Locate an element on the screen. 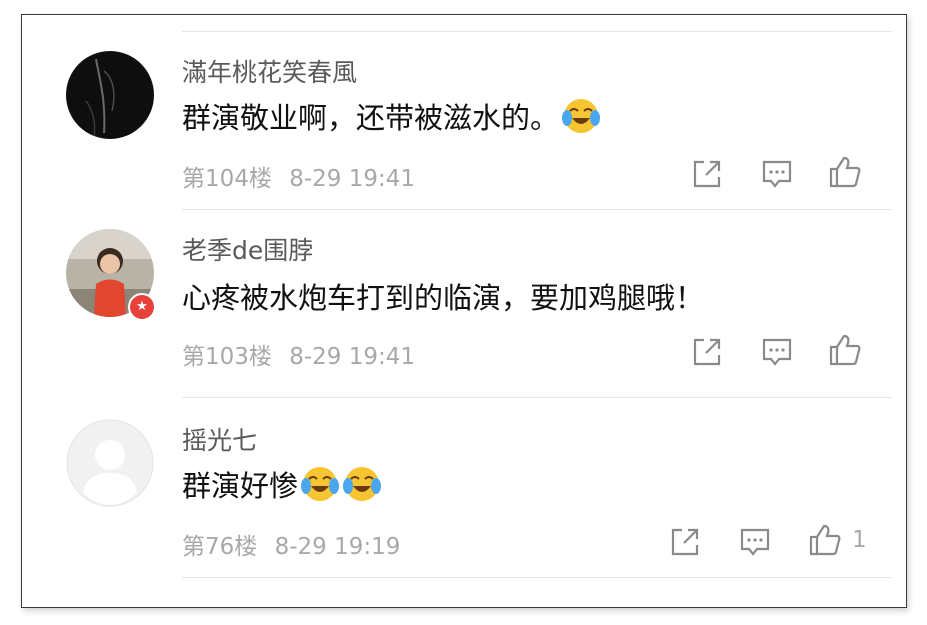 This screenshot has height=625, width=927. comment-text: 群演好惨 is located at coordinates (282, 484).